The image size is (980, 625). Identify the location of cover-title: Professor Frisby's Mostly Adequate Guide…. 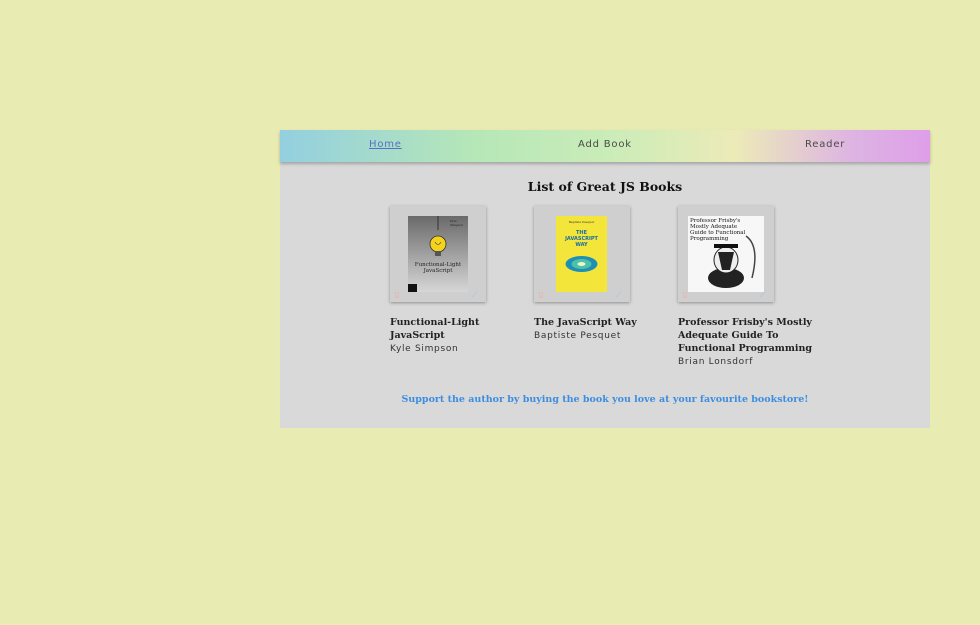
(718, 230).